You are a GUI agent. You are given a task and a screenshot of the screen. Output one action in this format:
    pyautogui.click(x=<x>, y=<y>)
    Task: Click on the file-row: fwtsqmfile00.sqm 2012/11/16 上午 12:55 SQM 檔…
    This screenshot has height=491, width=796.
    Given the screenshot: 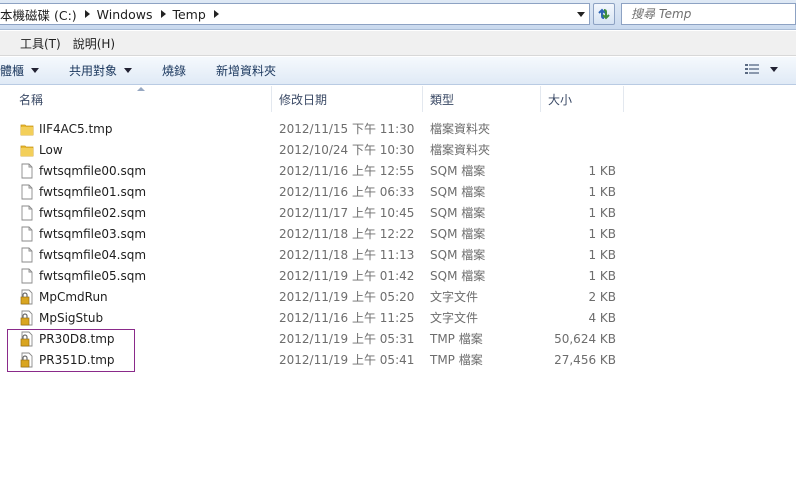 What is the action you would take?
    pyautogui.click(x=398, y=170)
    